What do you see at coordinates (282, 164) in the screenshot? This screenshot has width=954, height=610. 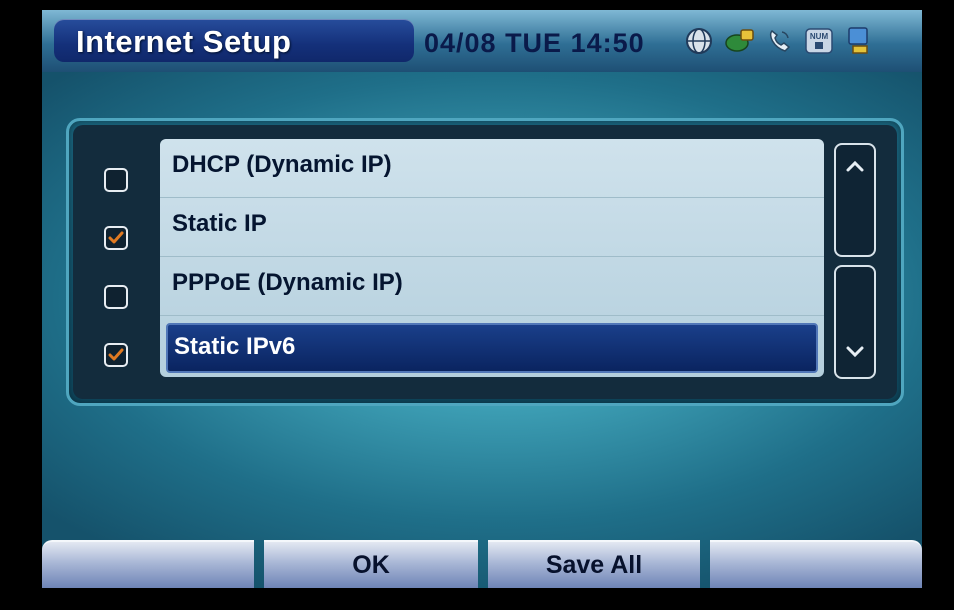 I see `list-item-label: DHCP (Dynamic IP)` at bounding box center [282, 164].